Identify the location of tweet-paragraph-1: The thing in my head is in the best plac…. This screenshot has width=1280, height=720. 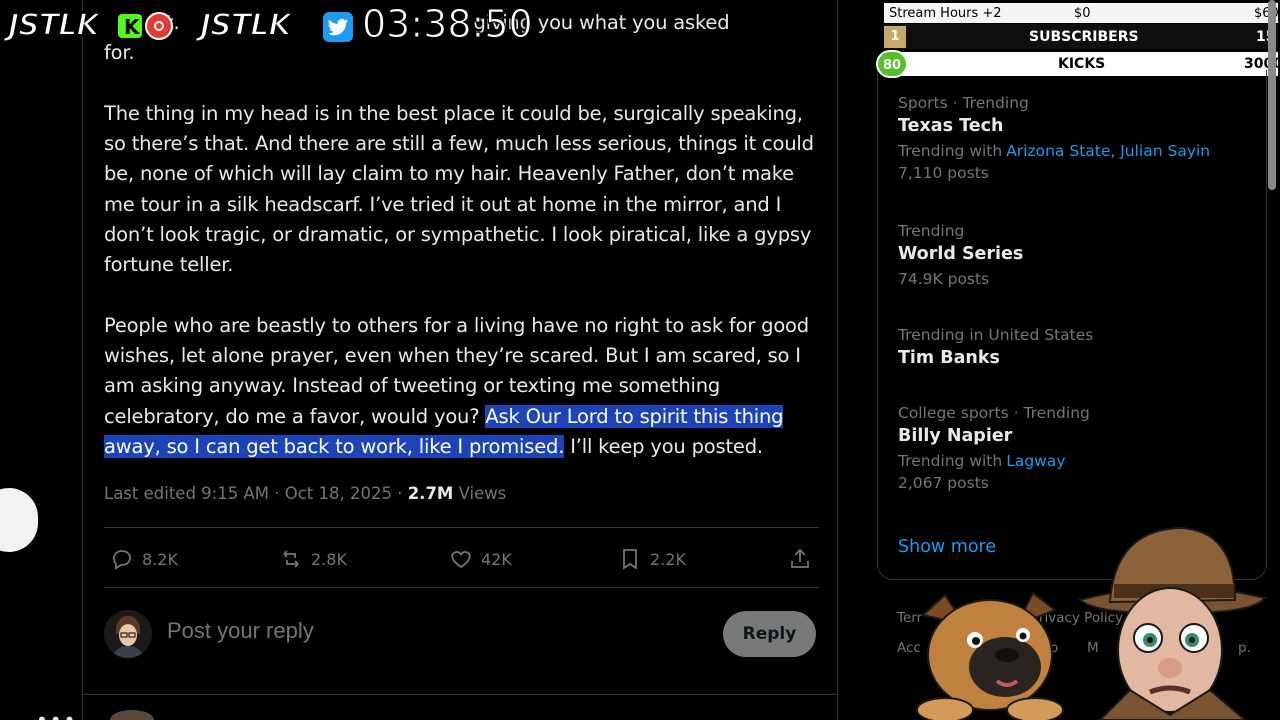
(459, 189).